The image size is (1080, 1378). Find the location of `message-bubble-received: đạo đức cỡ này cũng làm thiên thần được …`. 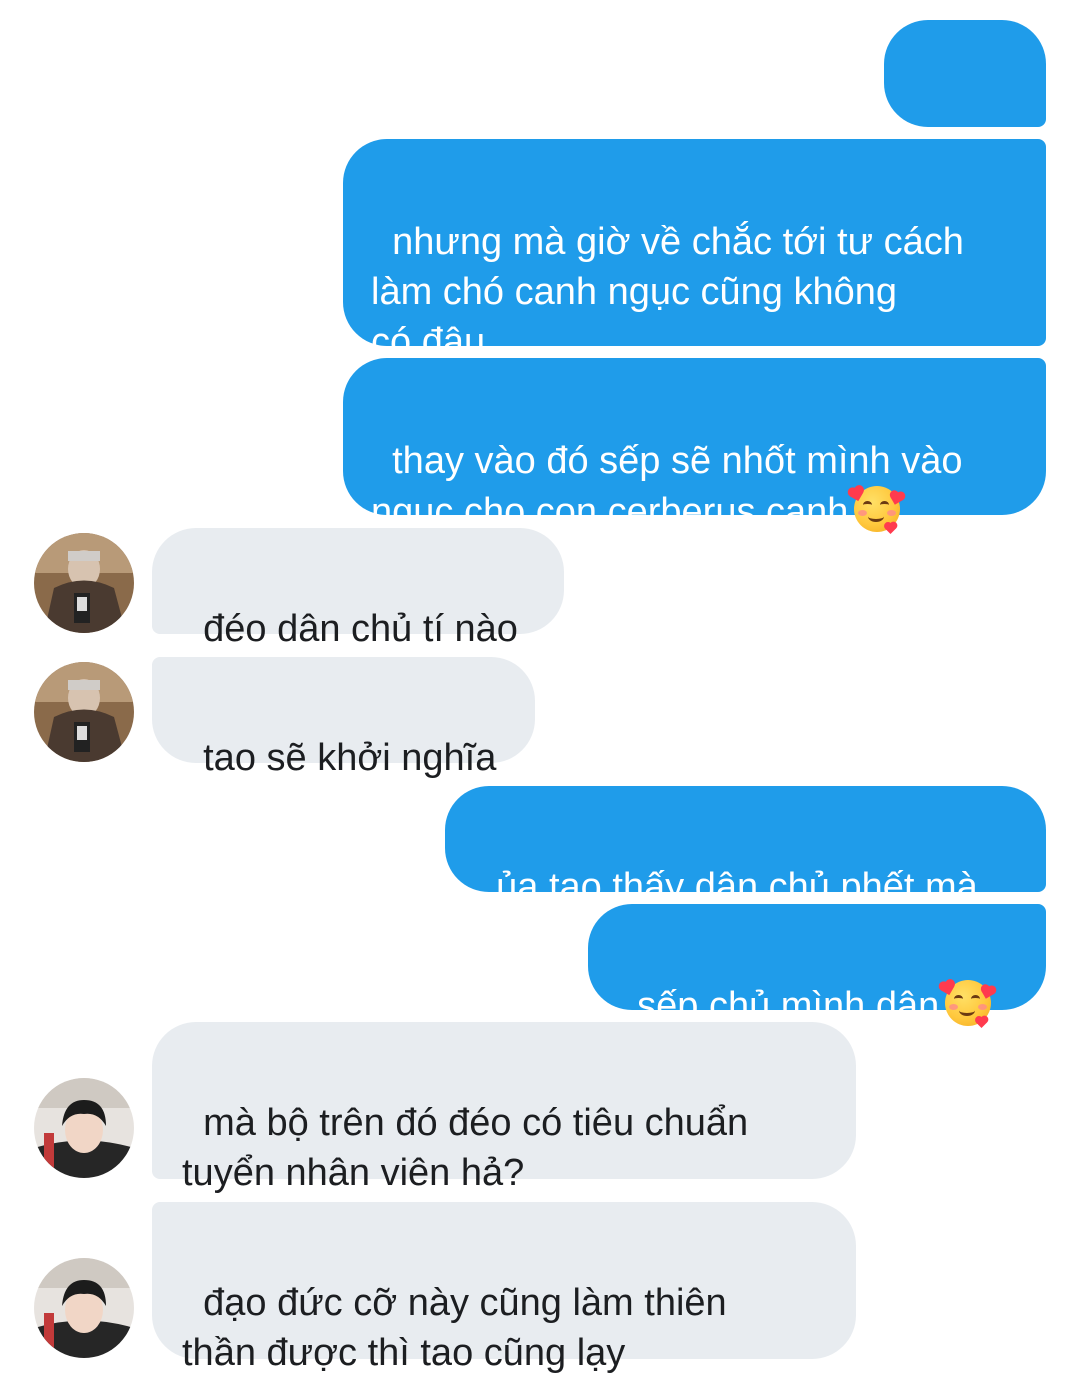

message-bubble-received: đạo đức cỡ này cũng làm thiên thần được … is located at coordinates (504, 1288).